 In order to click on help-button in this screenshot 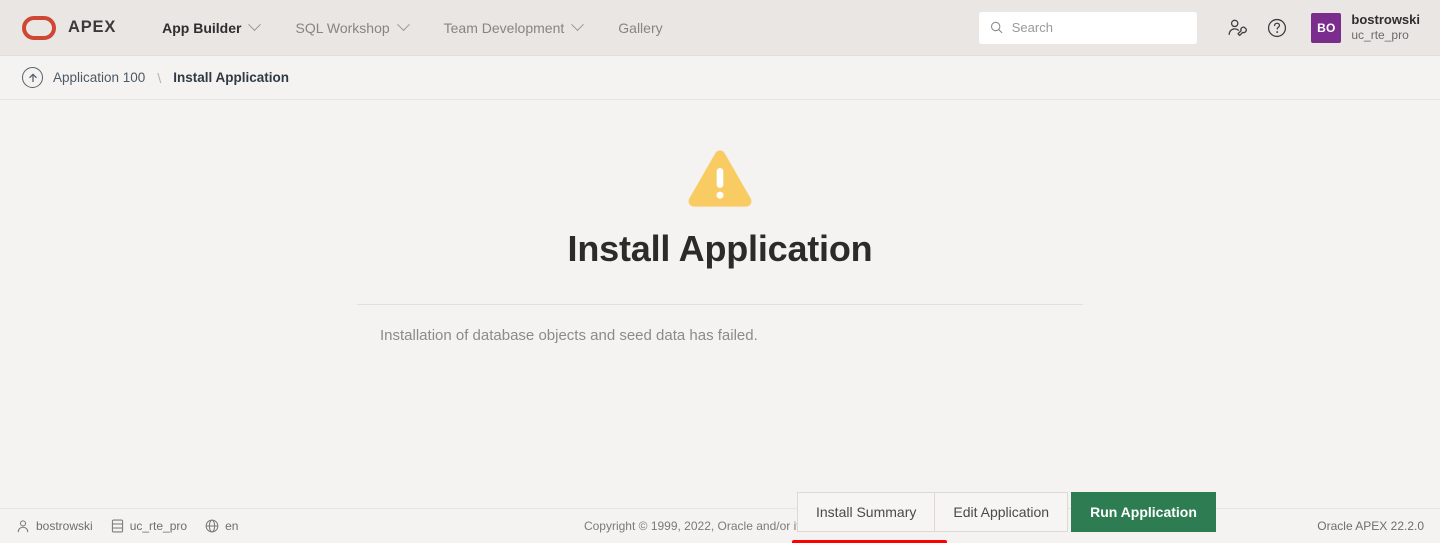, I will do `click(1277, 28)`.